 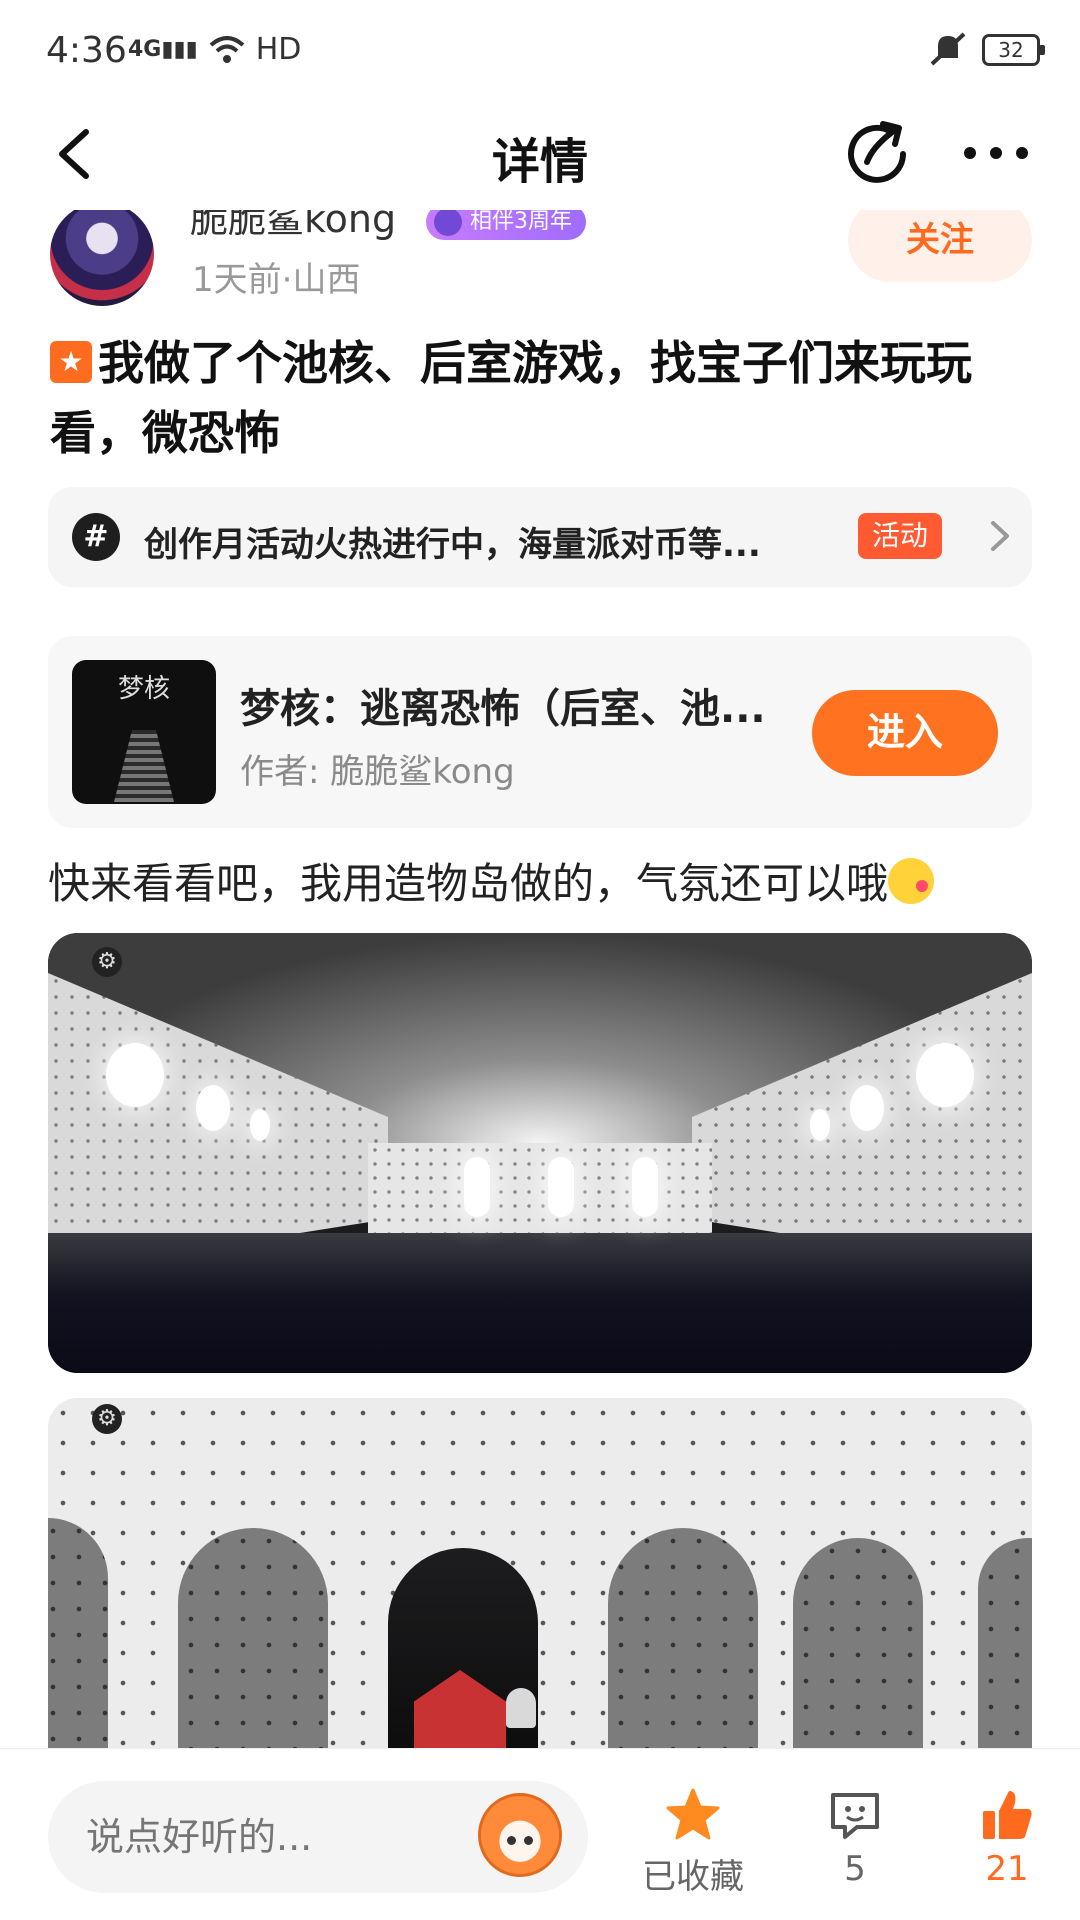 What do you see at coordinates (144, 766) in the screenshot?
I see `stairs-graphic` at bounding box center [144, 766].